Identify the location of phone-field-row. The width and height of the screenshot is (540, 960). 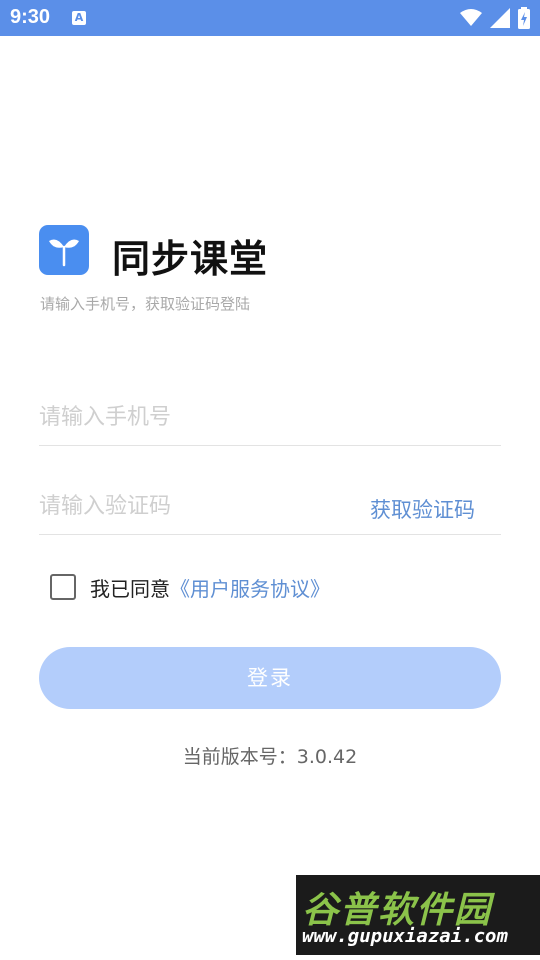
(270, 415).